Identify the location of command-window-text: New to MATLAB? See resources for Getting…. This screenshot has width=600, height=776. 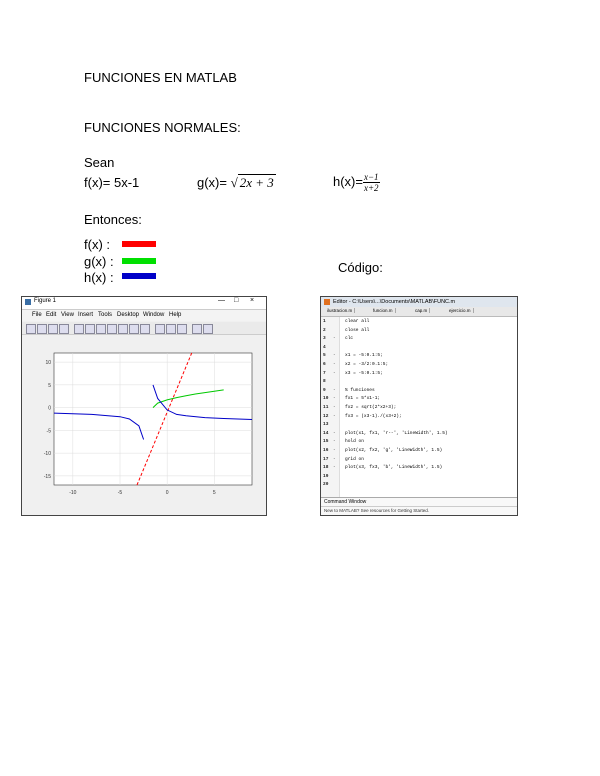
(376, 510).